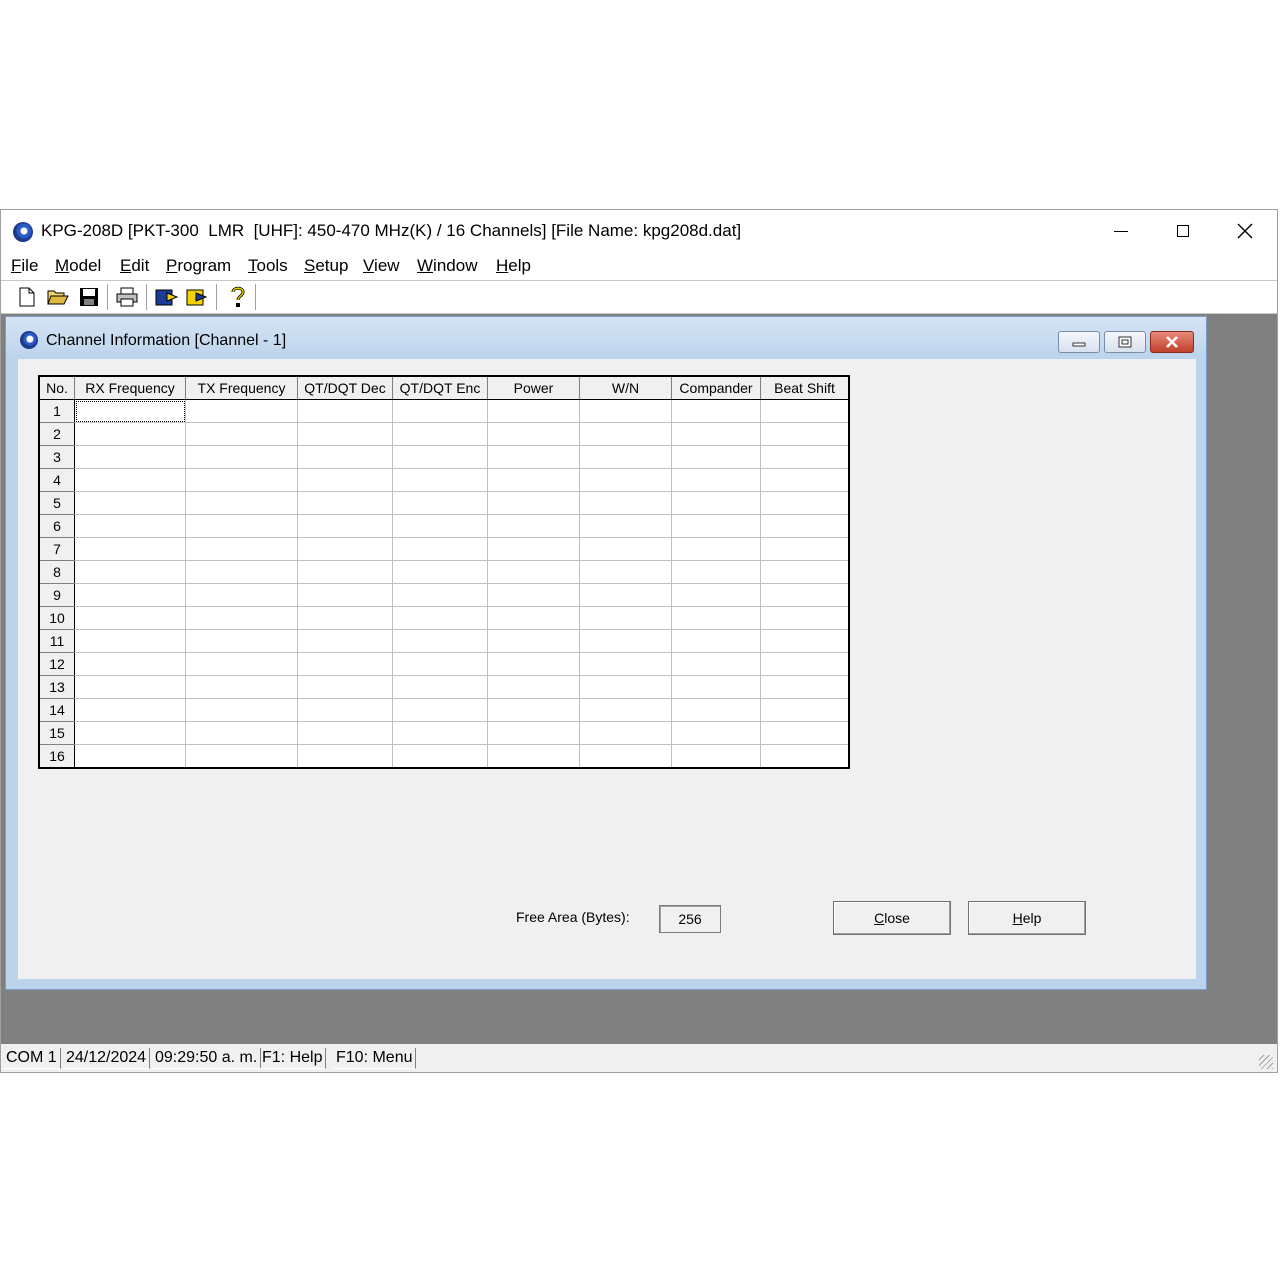  Describe the element at coordinates (440, 387) in the screenshot. I see `column-header-qt-dqt-enc: QT/DQT Enc` at that location.